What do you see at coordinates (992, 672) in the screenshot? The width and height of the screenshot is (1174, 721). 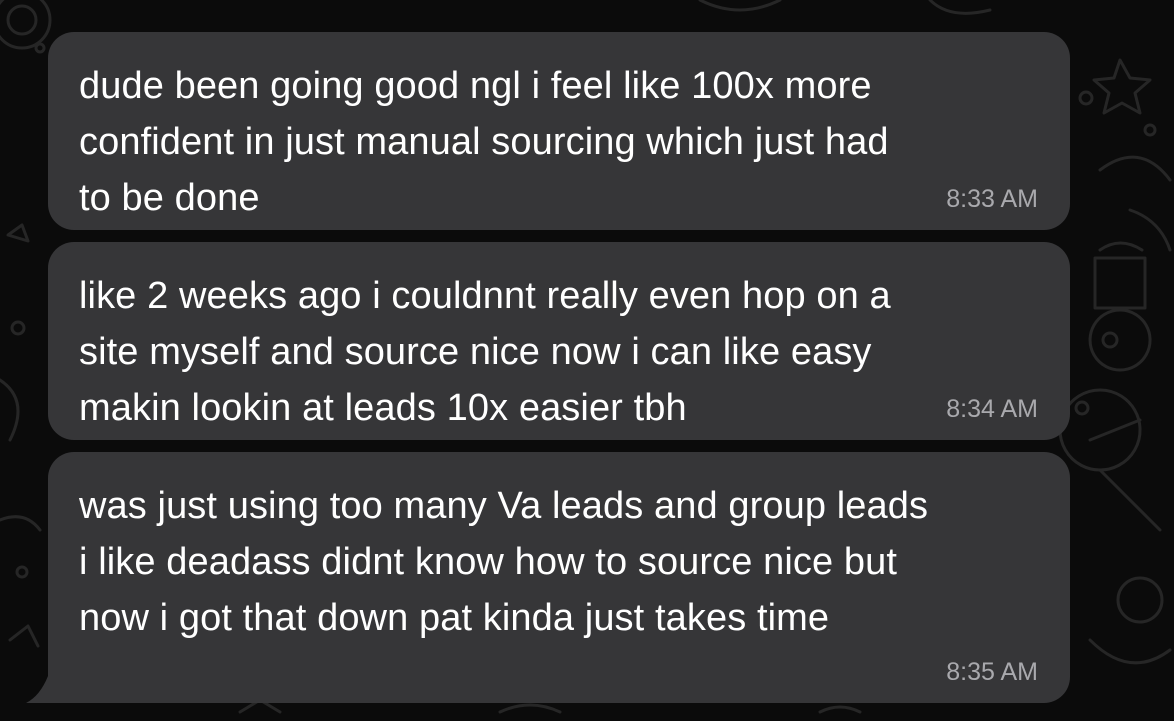 I see `message-timestamp: 8:35 AM` at bounding box center [992, 672].